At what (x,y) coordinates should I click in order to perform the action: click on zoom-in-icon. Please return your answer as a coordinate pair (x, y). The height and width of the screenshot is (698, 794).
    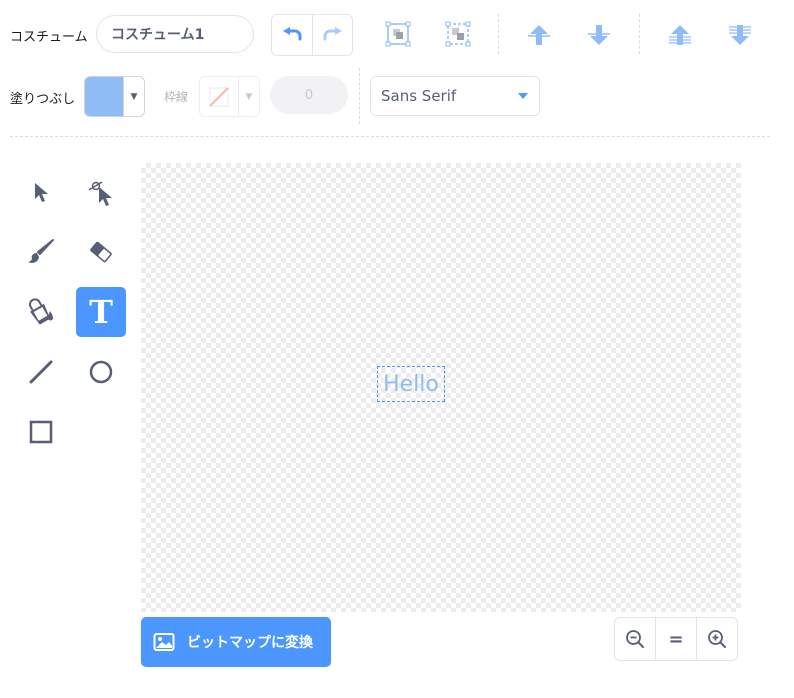
    Looking at the image, I should click on (717, 639).